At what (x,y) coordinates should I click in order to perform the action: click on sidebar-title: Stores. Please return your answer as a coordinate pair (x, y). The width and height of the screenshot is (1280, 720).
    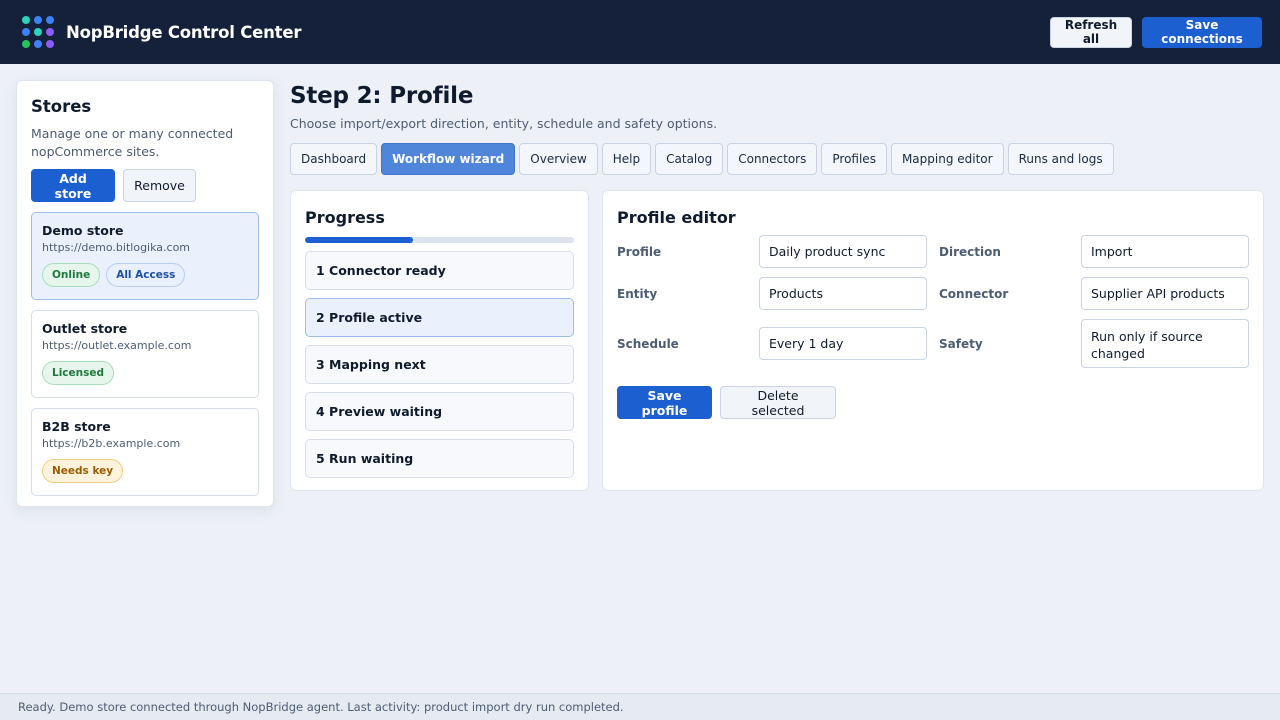
    Looking at the image, I should click on (61, 106).